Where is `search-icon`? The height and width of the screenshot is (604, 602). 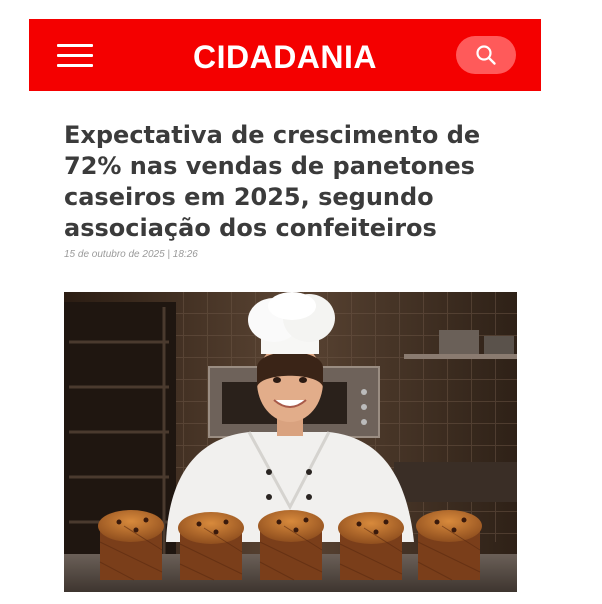 search-icon is located at coordinates (486, 55).